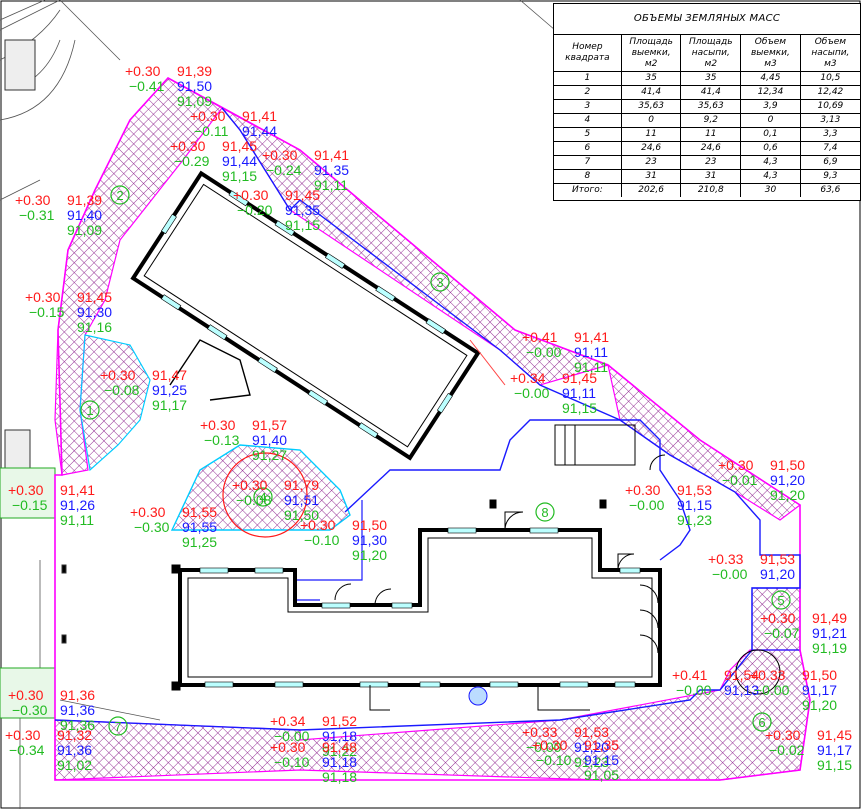  Describe the element at coordinates (588, 190) in the screenshot. I see `table-cell: Итого:` at that location.